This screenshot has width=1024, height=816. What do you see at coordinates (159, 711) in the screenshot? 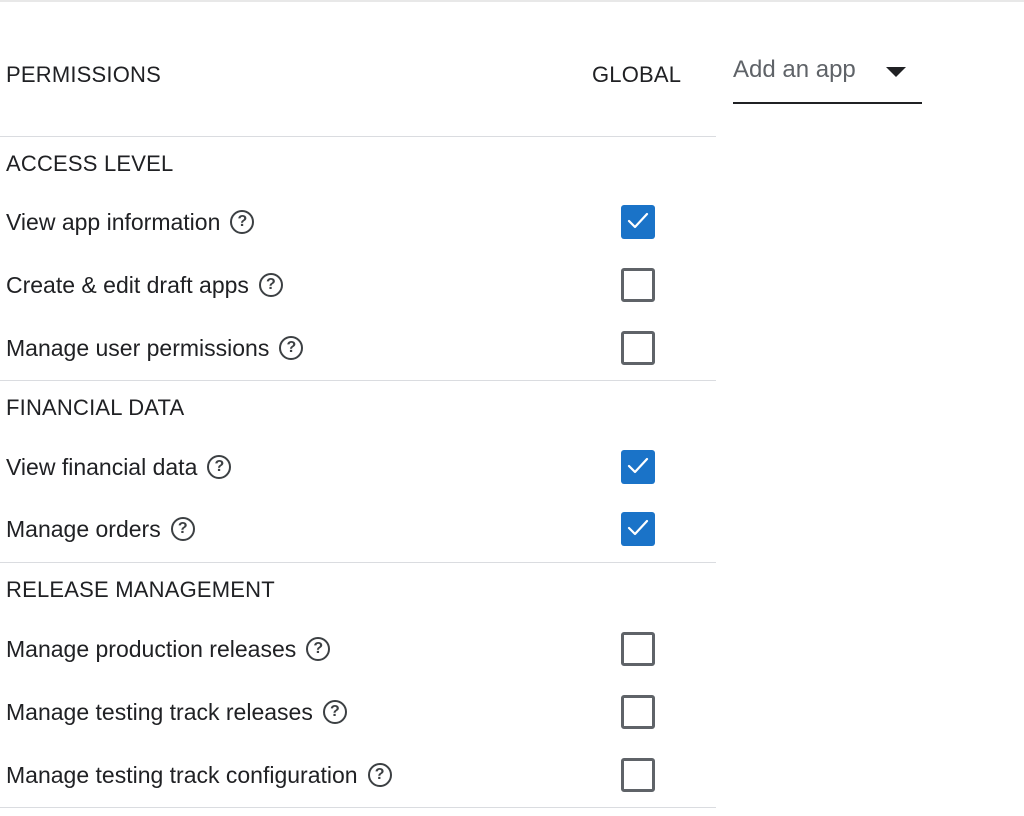
I see `permission-label: Manage testing track releases` at bounding box center [159, 711].